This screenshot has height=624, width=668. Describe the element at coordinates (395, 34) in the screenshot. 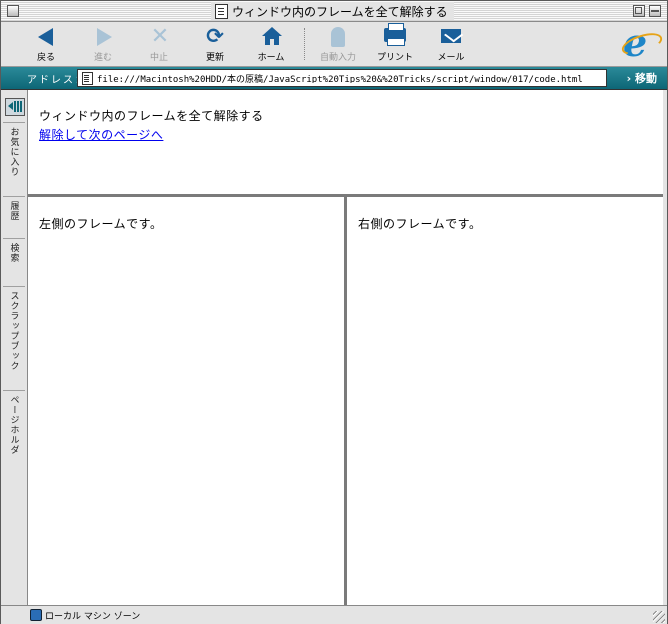

I see `printer-icon` at that location.